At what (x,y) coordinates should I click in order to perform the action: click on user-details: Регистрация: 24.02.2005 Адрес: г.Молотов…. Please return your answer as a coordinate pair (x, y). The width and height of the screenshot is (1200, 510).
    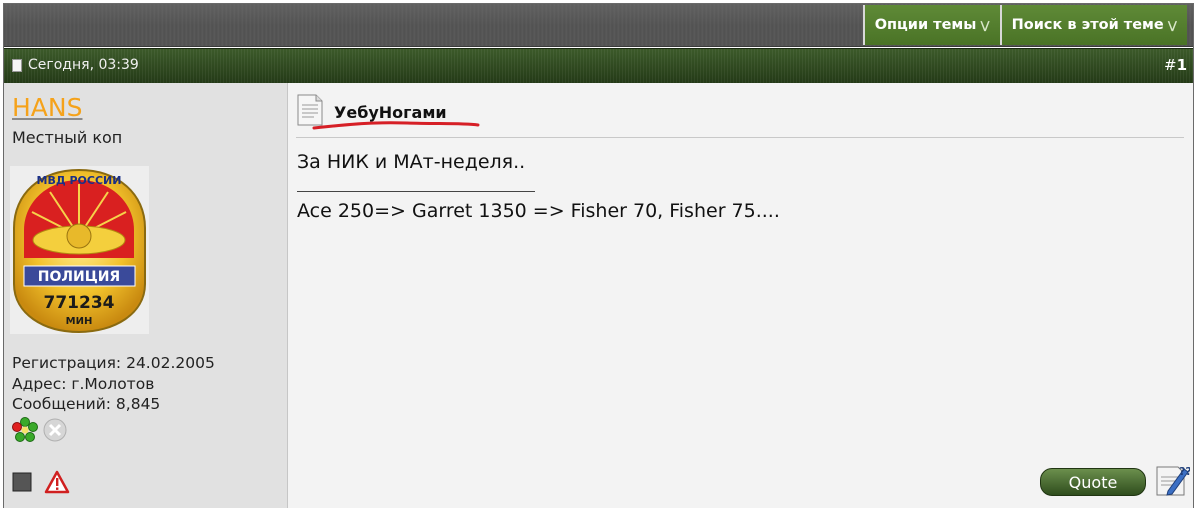
    Looking at the image, I should click on (113, 384).